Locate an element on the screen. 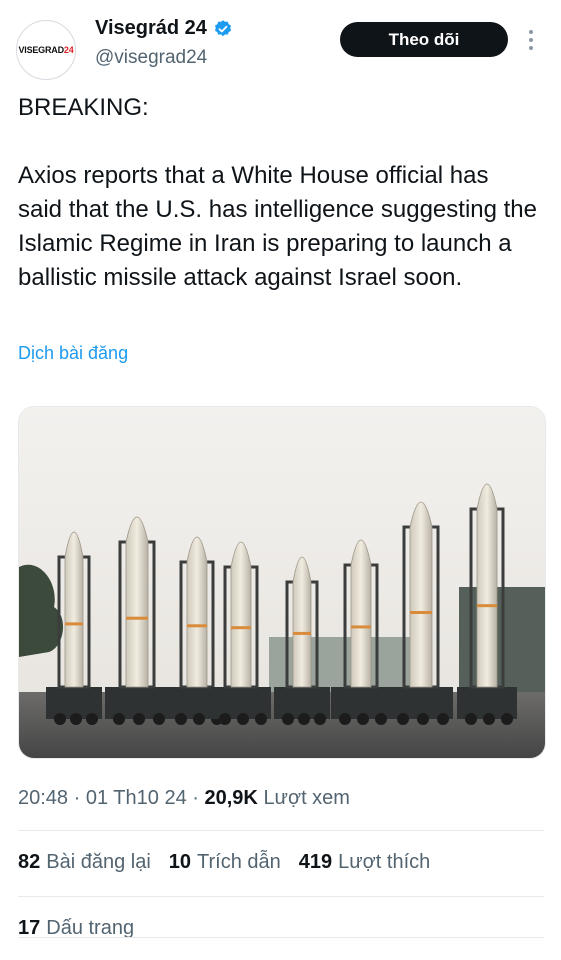 The height and width of the screenshot is (960, 561). more-options-icon is located at coordinates (531, 40).